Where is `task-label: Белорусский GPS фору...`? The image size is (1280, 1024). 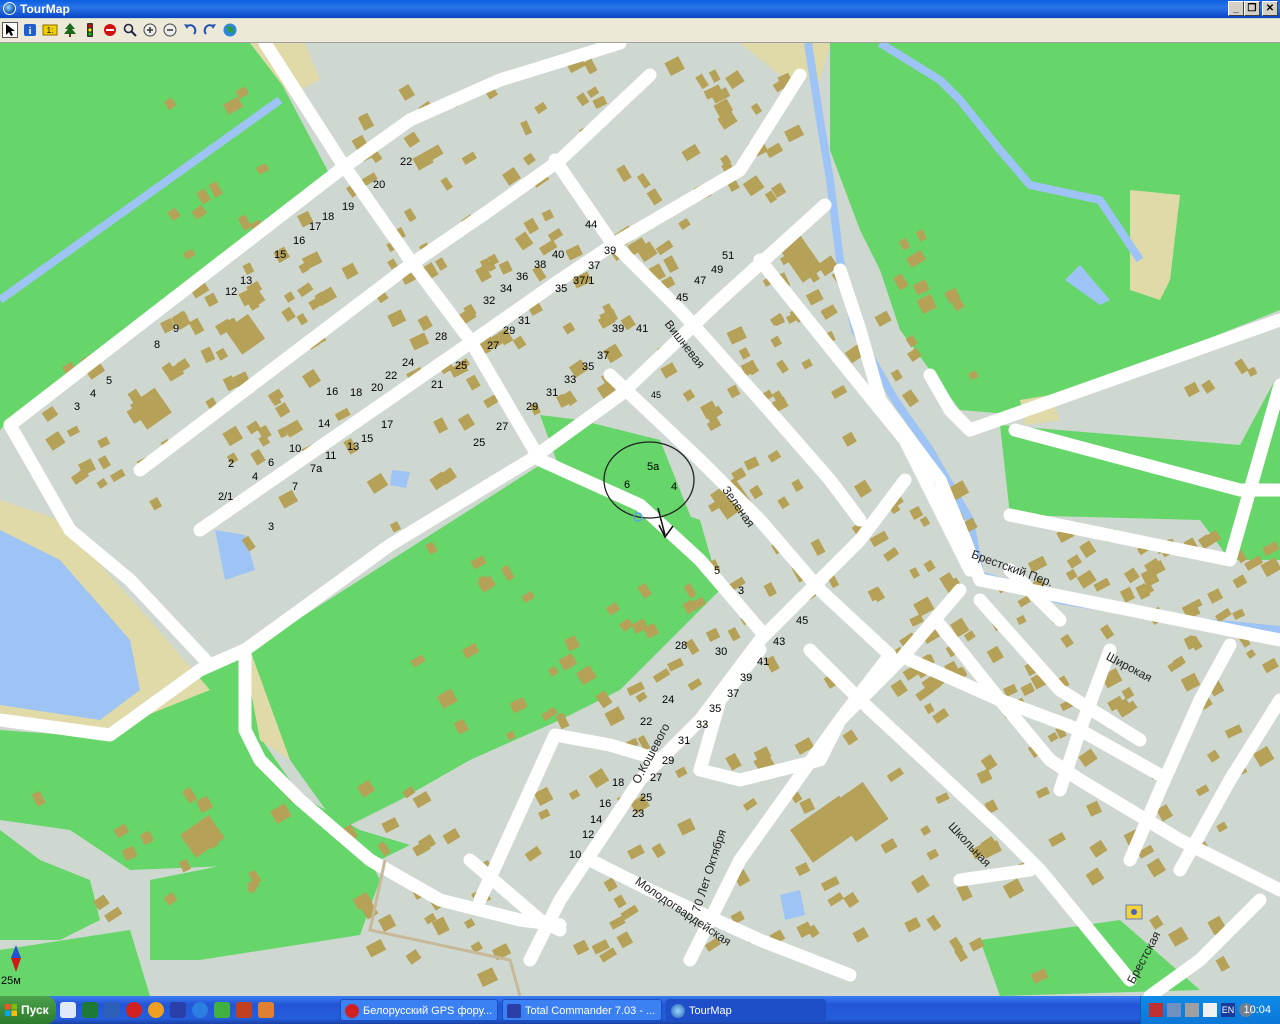
task-label: Белорусский GPS фору... is located at coordinates (428, 1011).